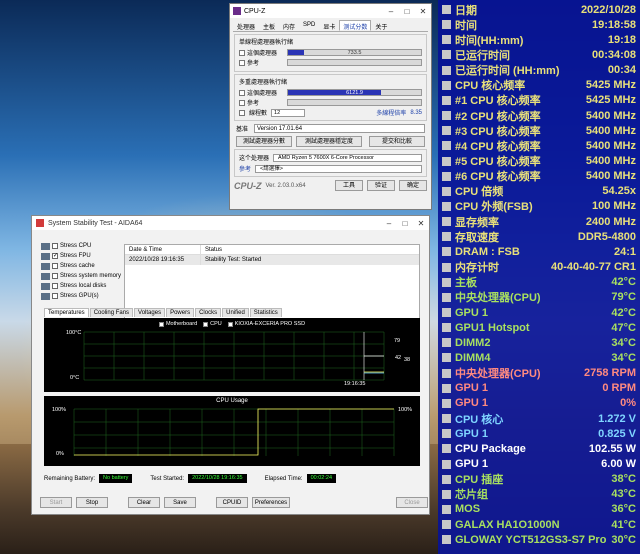  Describe the element at coordinates (66, 312) in the screenshot. I see `tab-temperatures: Temperatures` at that location.